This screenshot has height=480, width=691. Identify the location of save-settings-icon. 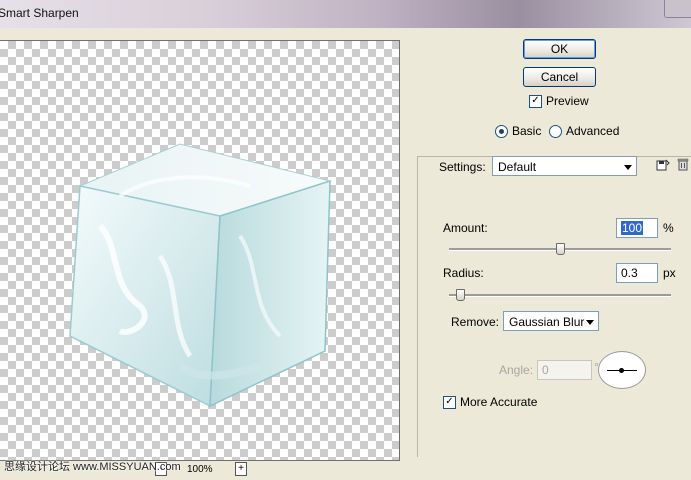
(663, 165).